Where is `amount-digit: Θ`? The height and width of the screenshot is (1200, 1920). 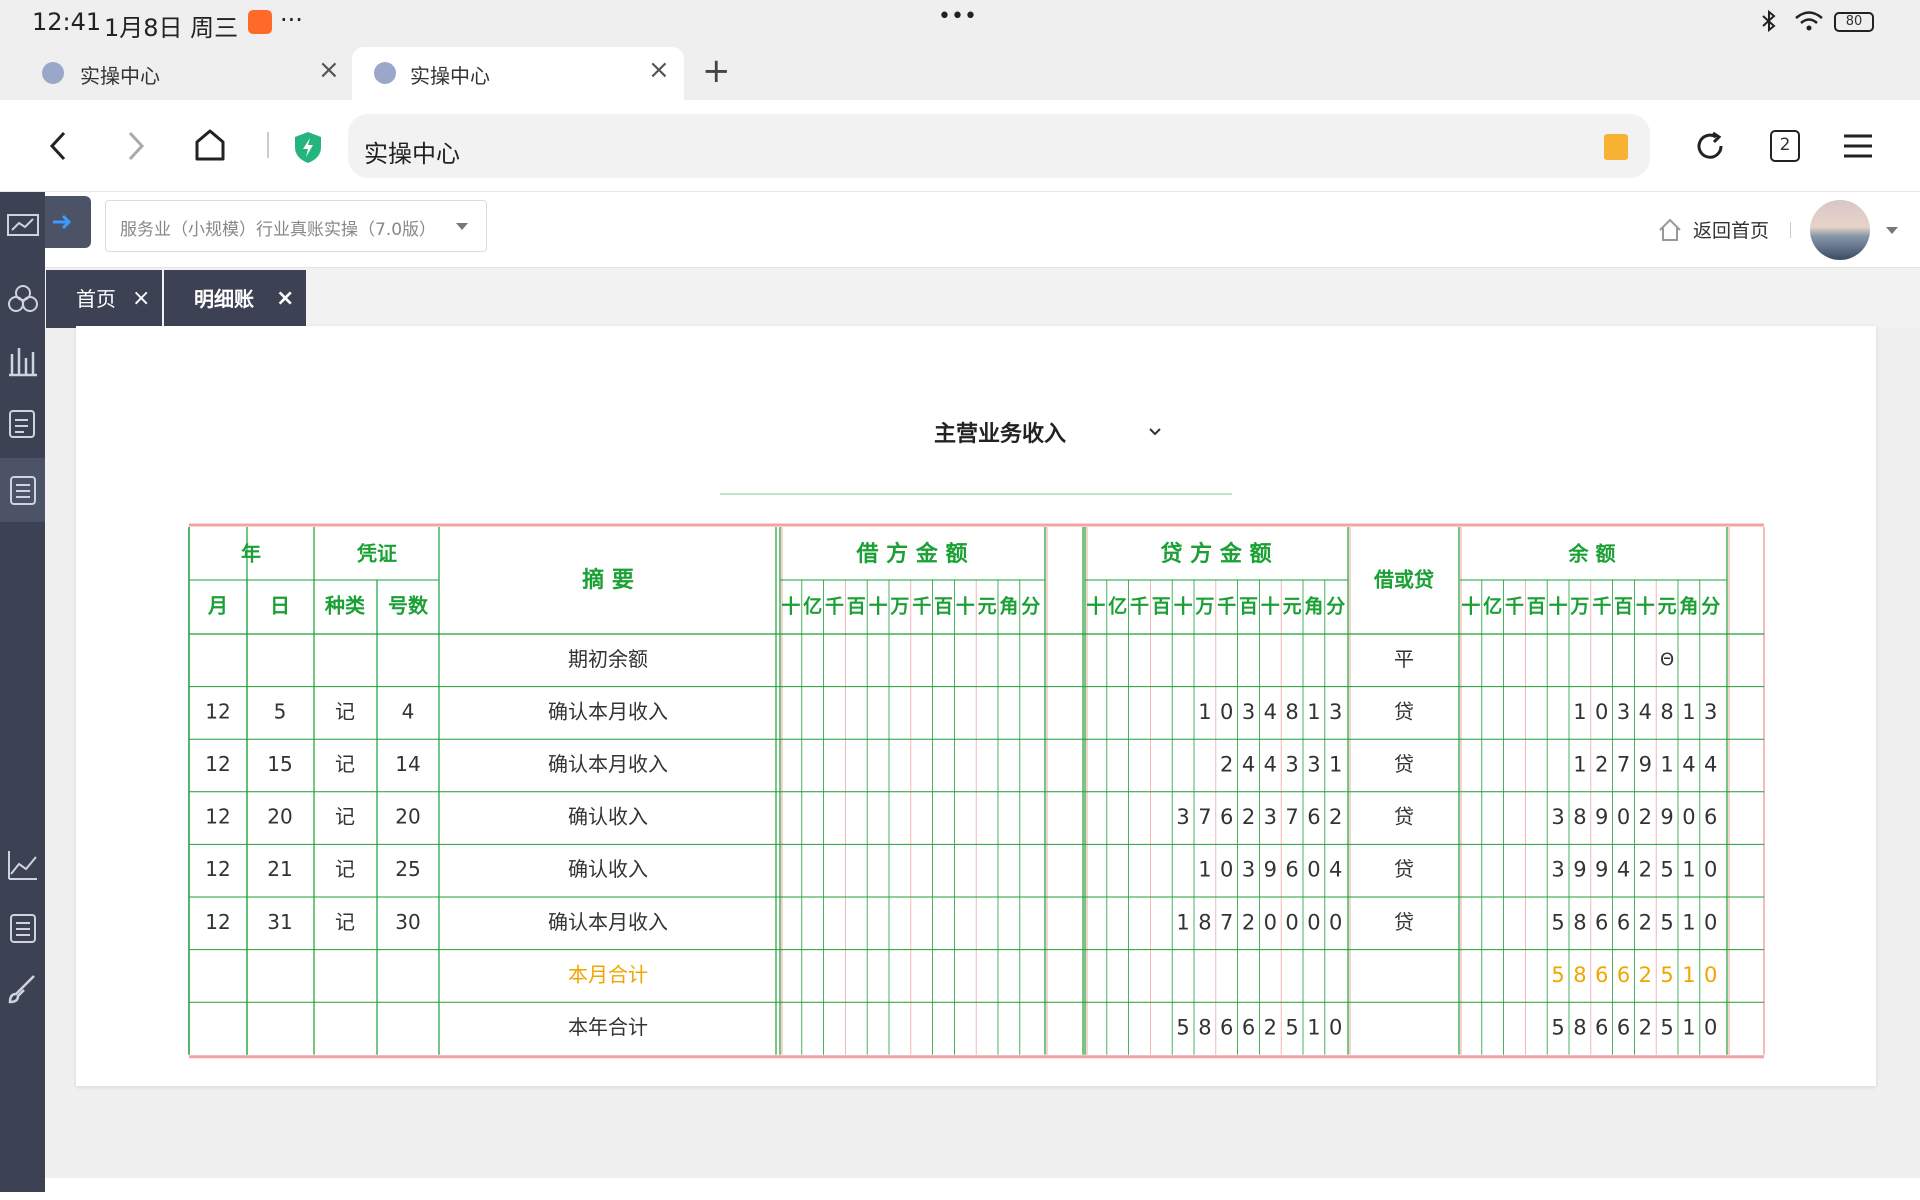 amount-digit: Θ is located at coordinates (1667, 659).